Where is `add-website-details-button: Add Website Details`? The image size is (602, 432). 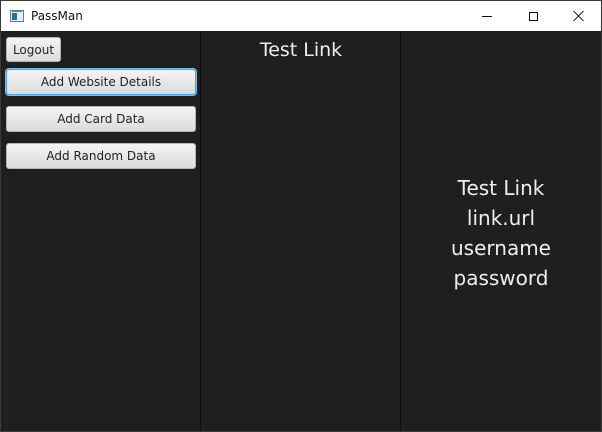 add-website-details-button: Add Website Details is located at coordinates (101, 82).